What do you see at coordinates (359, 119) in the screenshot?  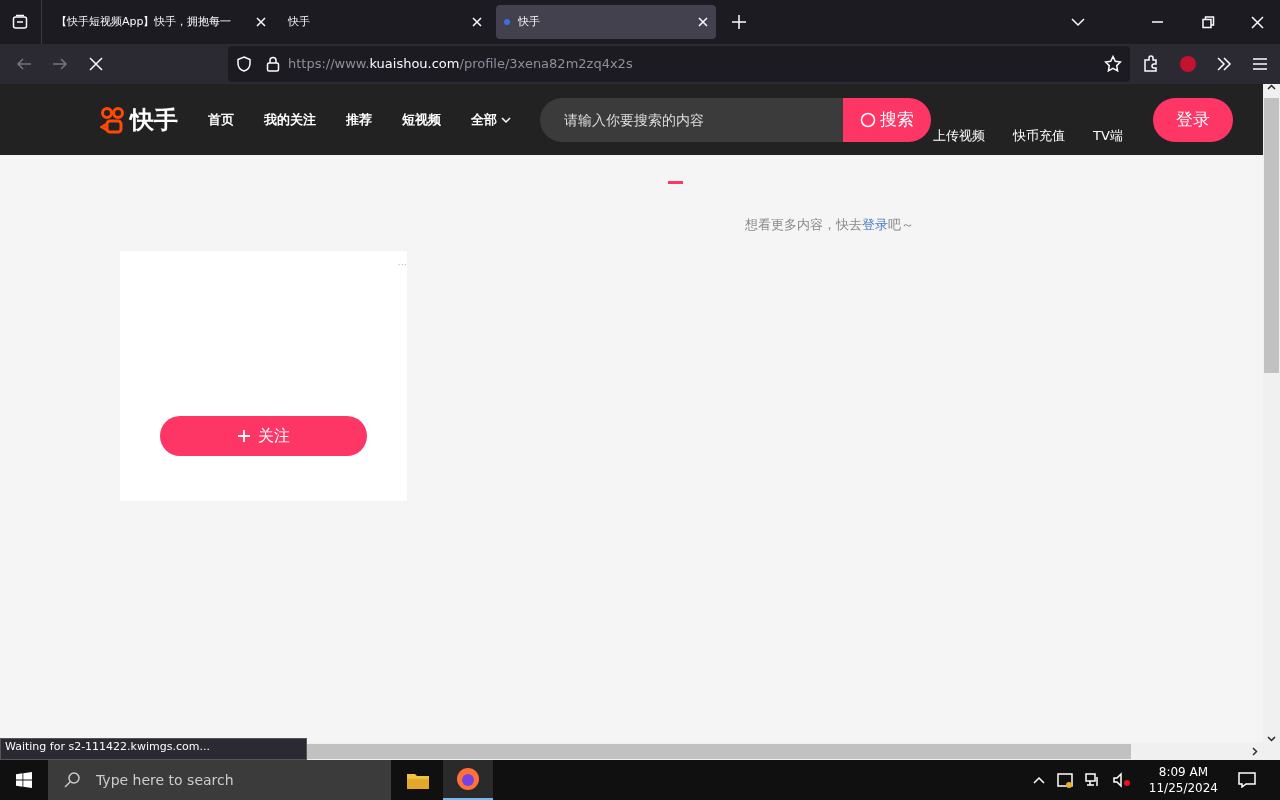 I see `nav-link: 推荐` at bounding box center [359, 119].